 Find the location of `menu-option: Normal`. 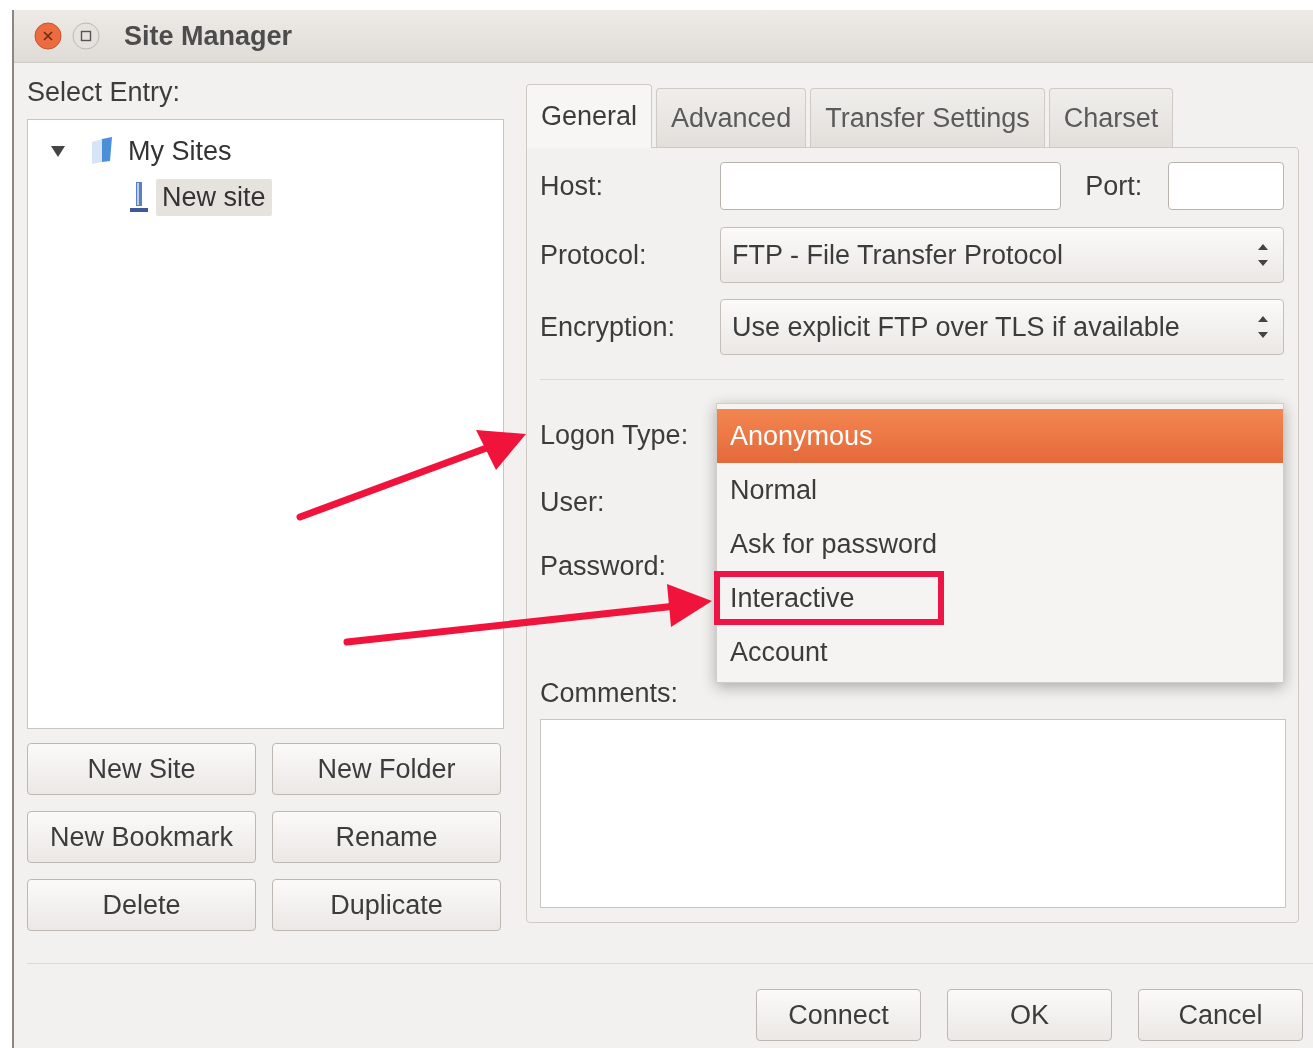

menu-option: Normal is located at coordinates (1000, 490).